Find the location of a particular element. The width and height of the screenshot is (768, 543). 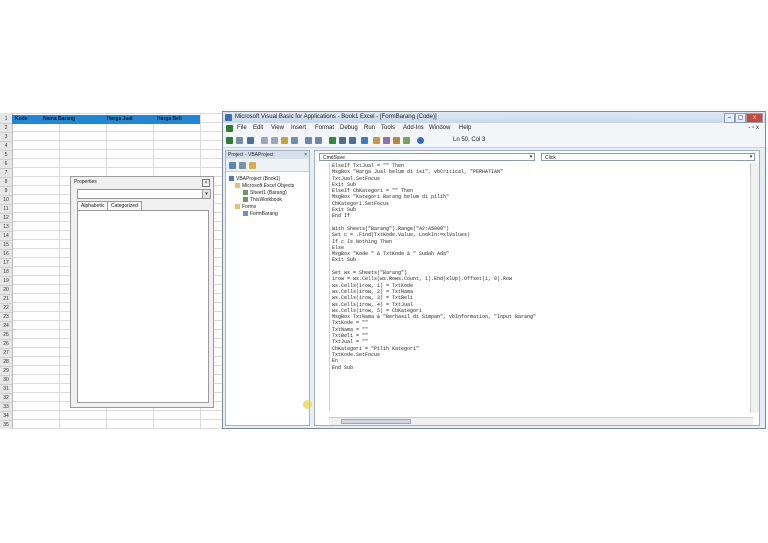

help-icon is located at coordinates (420, 140).